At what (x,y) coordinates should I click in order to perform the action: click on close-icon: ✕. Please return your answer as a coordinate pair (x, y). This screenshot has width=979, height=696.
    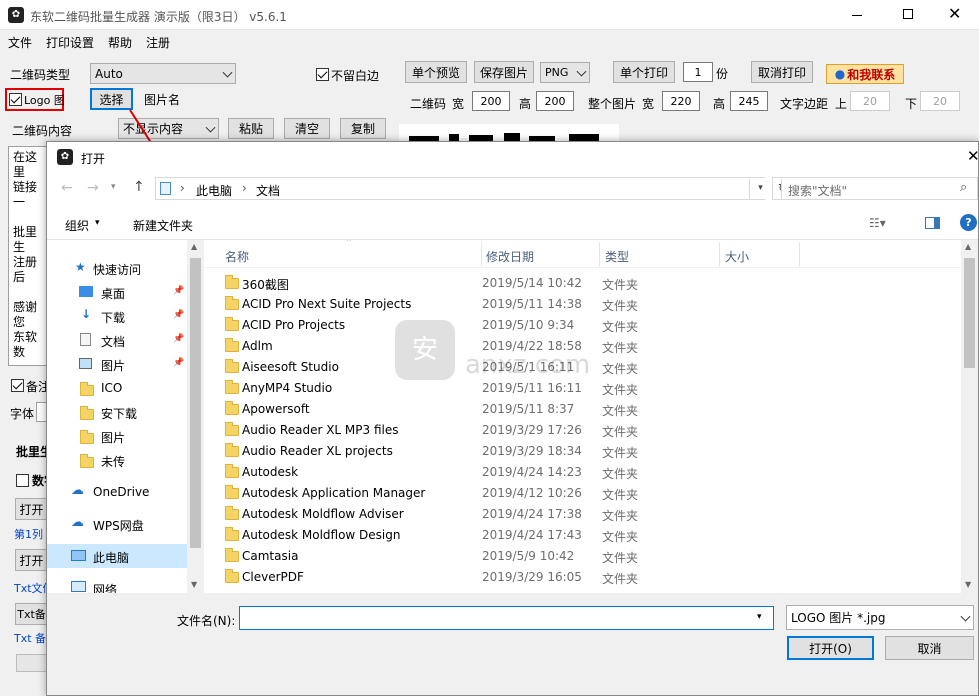
    Looking at the image, I should click on (954, 13).